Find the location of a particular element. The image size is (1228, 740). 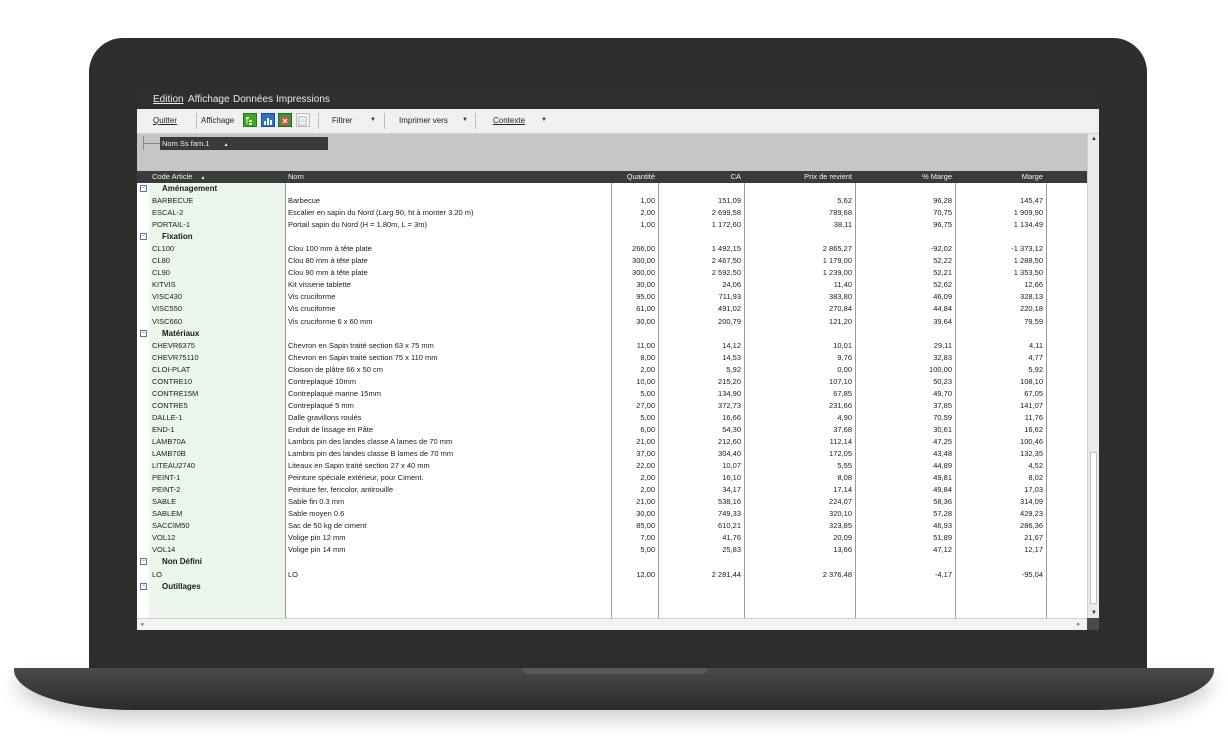

cell-pct-marge: 70,75 is located at coordinates (905, 213).